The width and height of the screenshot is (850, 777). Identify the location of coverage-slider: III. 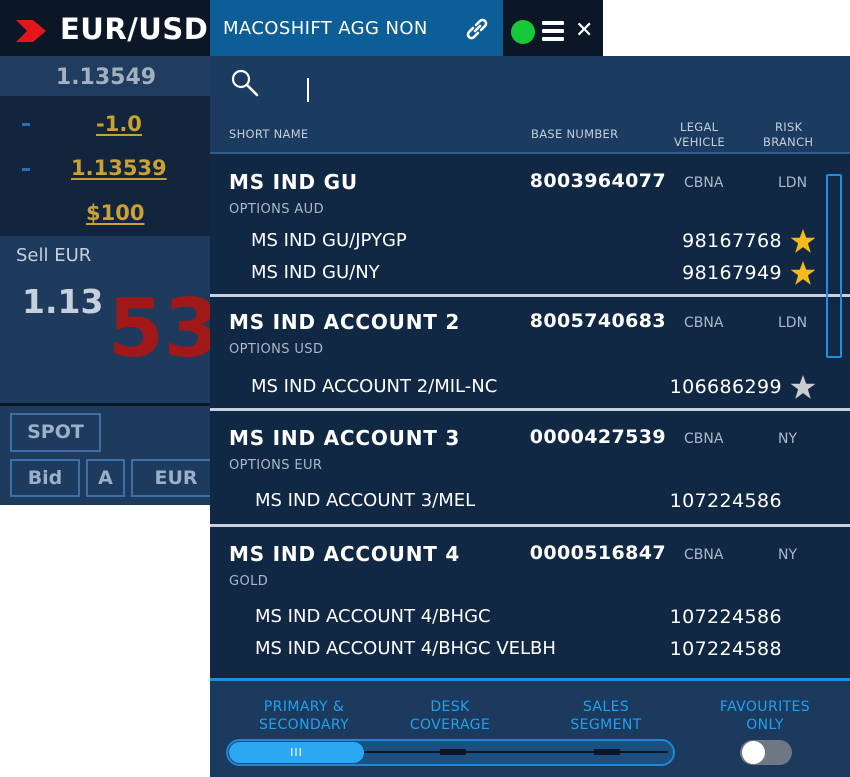
(450, 752).